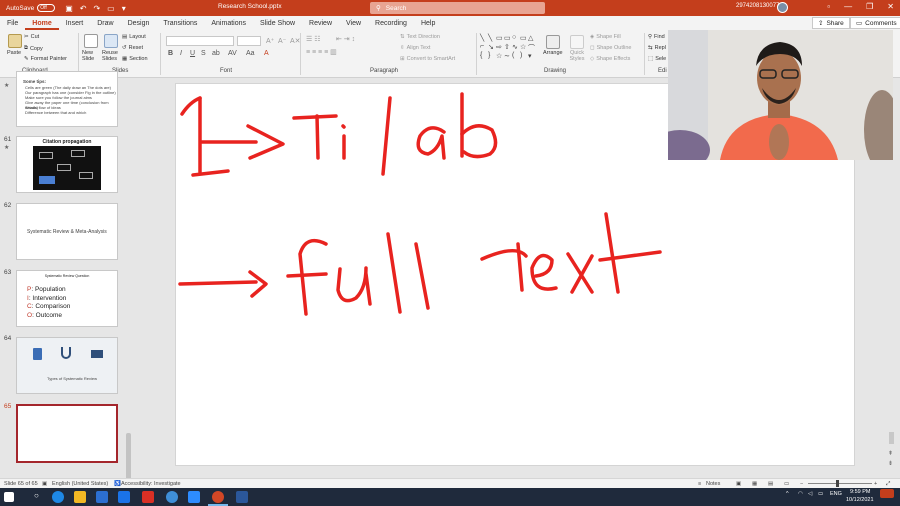 This screenshot has width=900, height=506. Describe the element at coordinates (516, 47) in the screenshot. I see `curve-shape-icon: ∿` at that location.